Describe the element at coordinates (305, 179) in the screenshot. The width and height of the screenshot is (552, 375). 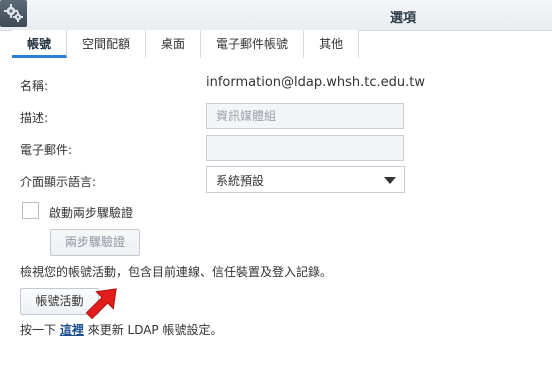
I see `language-select: 系統預設` at that location.